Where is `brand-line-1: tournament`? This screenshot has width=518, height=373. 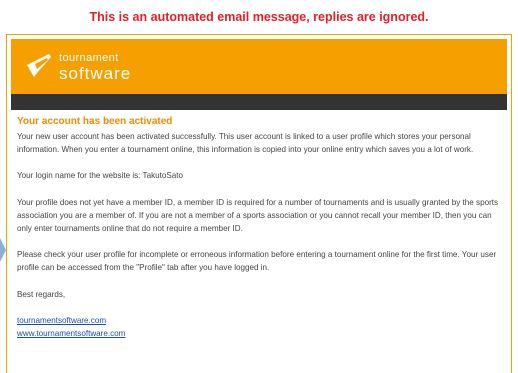
brand-line-1: tournament is located at coordinates (89, 58).